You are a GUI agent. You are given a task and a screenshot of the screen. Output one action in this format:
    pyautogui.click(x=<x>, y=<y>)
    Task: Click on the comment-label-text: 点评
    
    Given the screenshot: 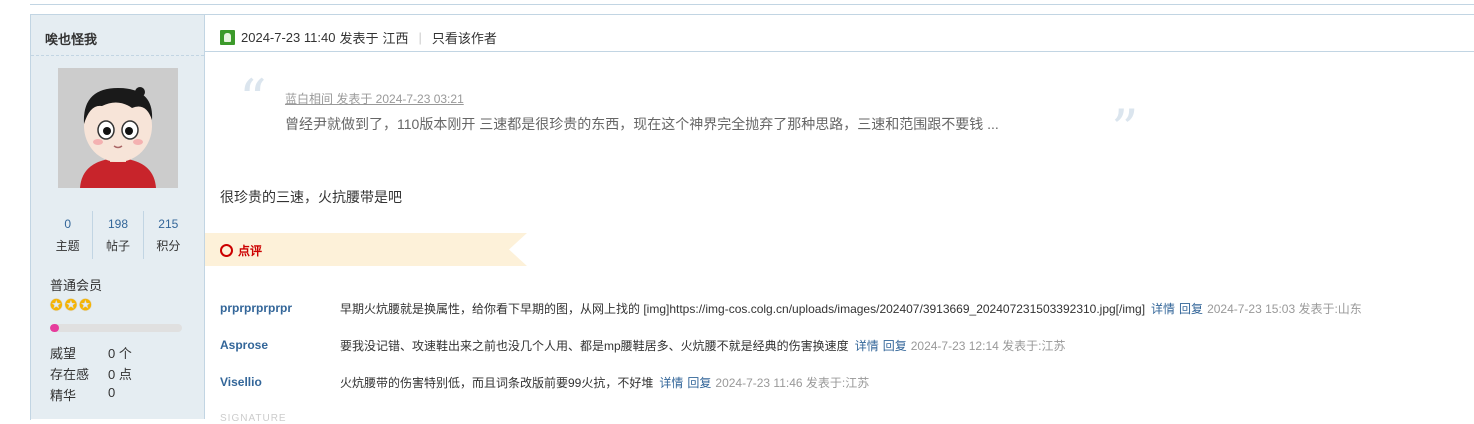 What is the action you would take?
    pyautogui.click(x=250, y=251)
    